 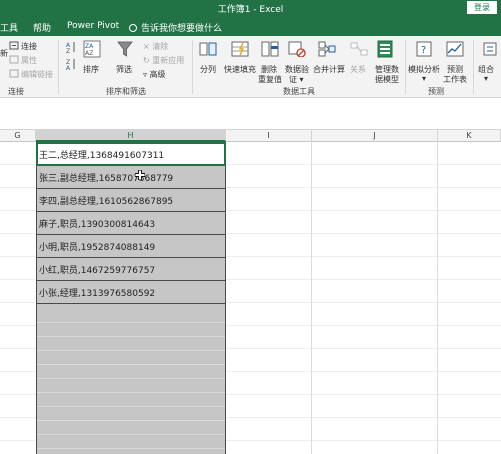 What do you see at coordinates (329, 69) in the screenshot?
I see `consolidate-button: 合并计算` at bounding box center [329, 69].